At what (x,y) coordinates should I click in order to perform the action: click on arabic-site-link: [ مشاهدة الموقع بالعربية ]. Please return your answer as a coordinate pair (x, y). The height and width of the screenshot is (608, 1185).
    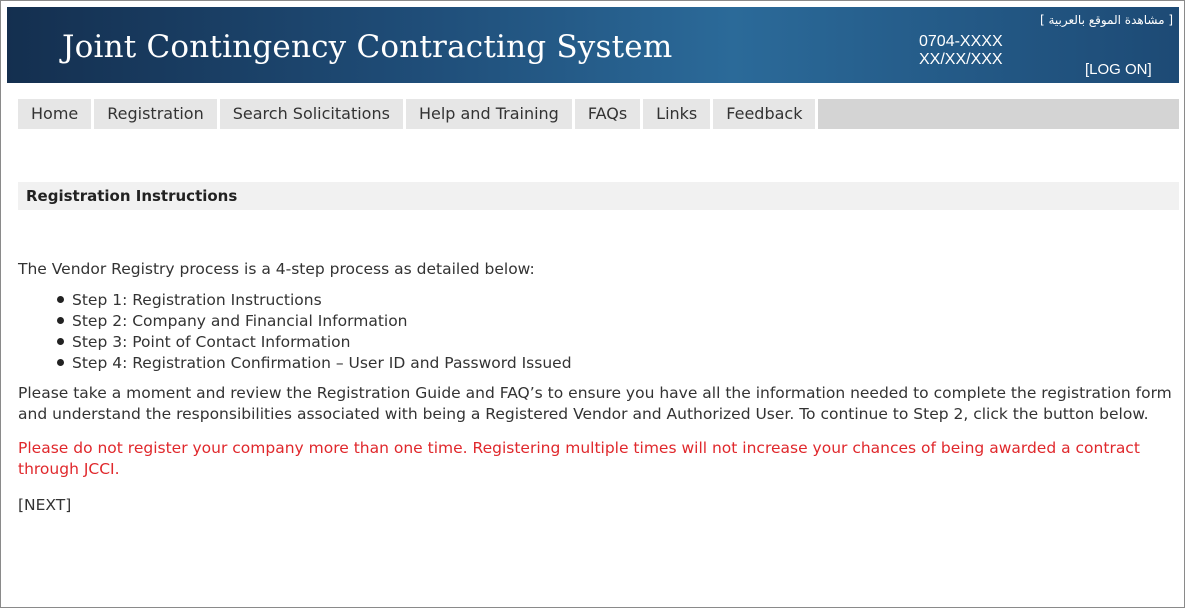
    Looking at the image, I should click on (1106, 20).